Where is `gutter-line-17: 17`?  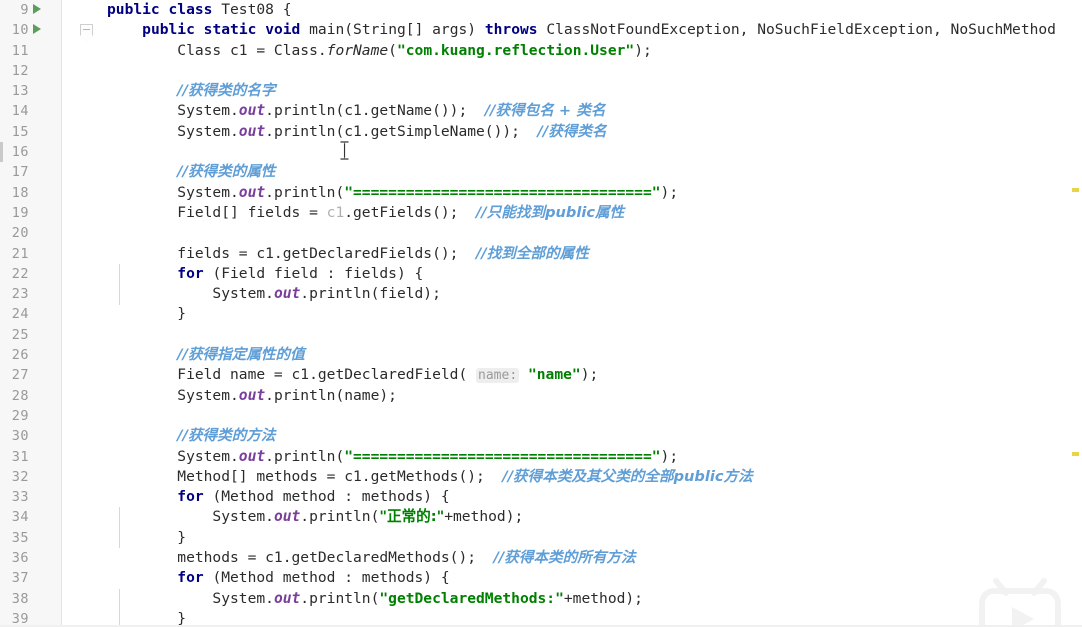
gutter-line-17: 17 is located at coordinates (30, 172).